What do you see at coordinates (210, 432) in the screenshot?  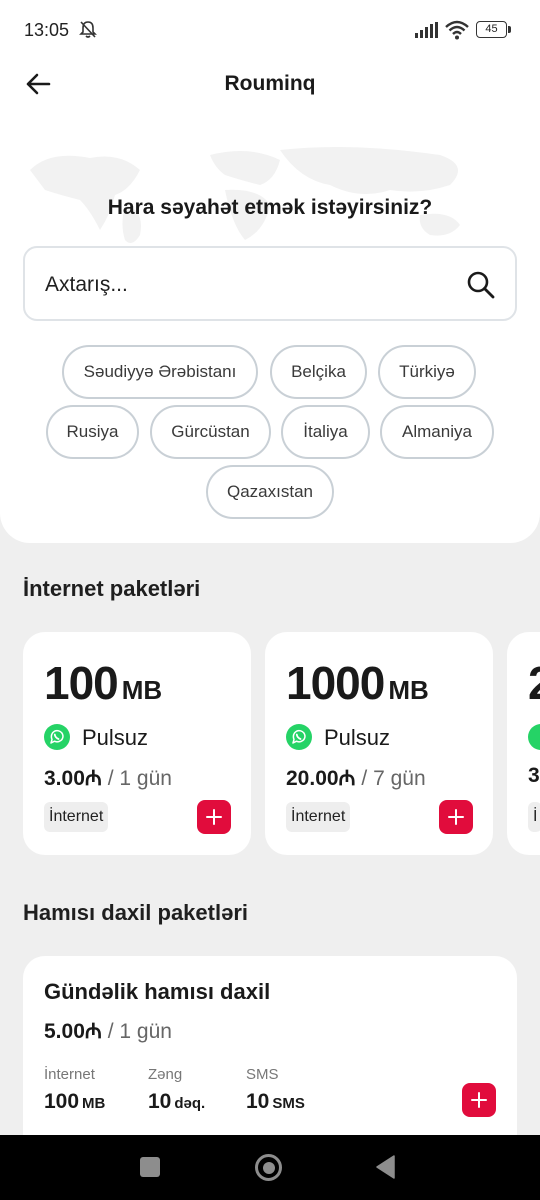 I see `country-chip-georgia: Gürcüstan` at bounding box center [210, 432].